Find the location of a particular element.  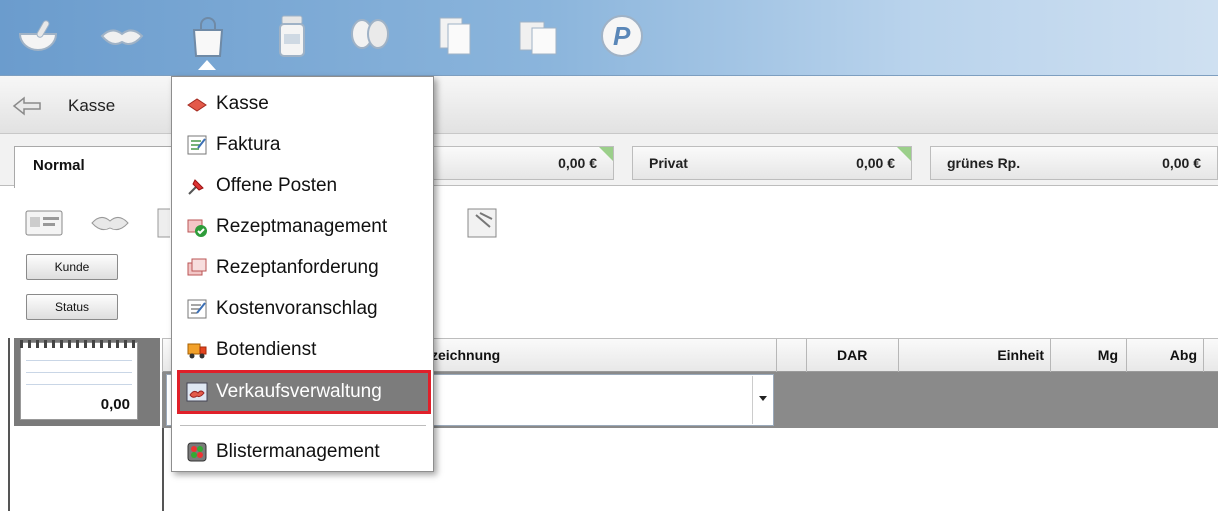

menu-item-label: Verkaufsverwaltung is located at coordinates (299, 391).